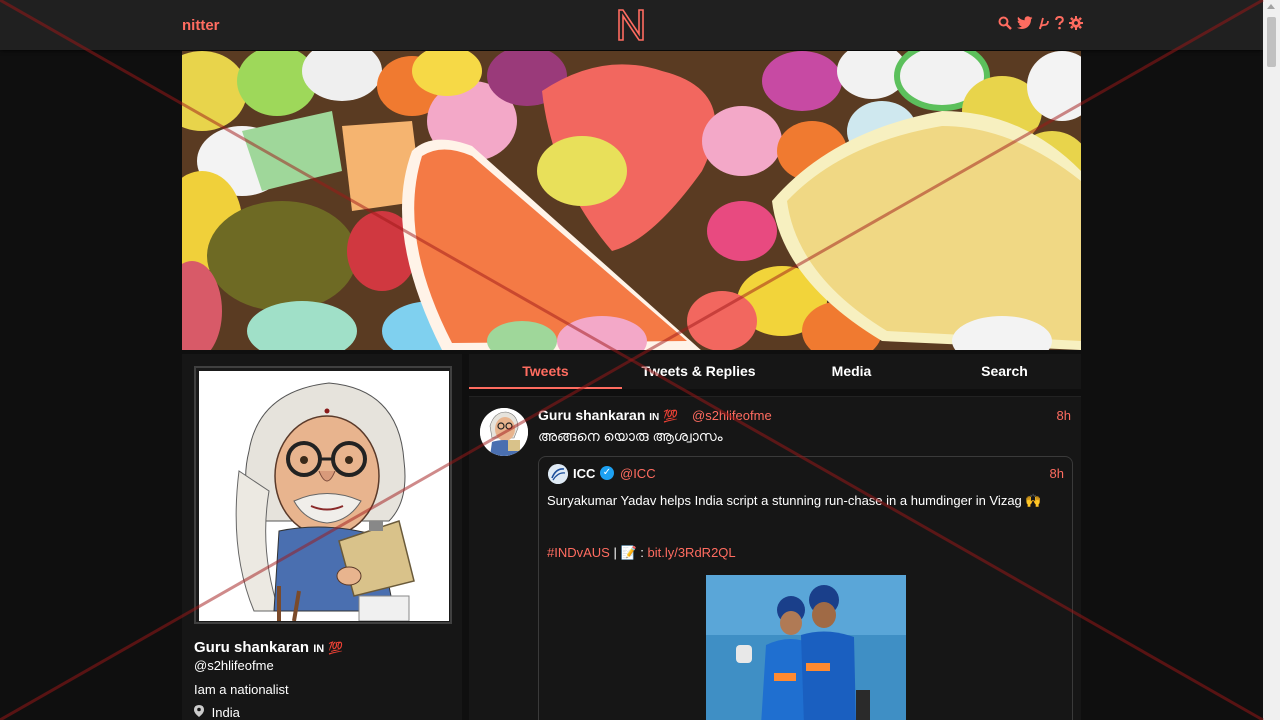  Describe the element at coordinates (1271, 6) in the screenshot. I see `scroll-up-arrow-icon` at that location.